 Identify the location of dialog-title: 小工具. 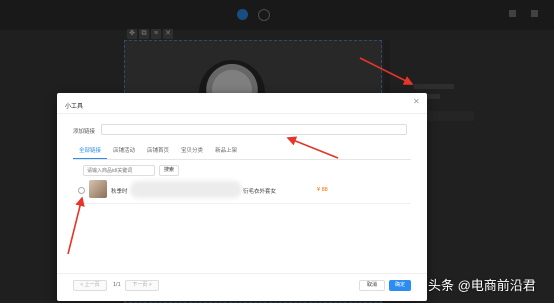
(74, 107).